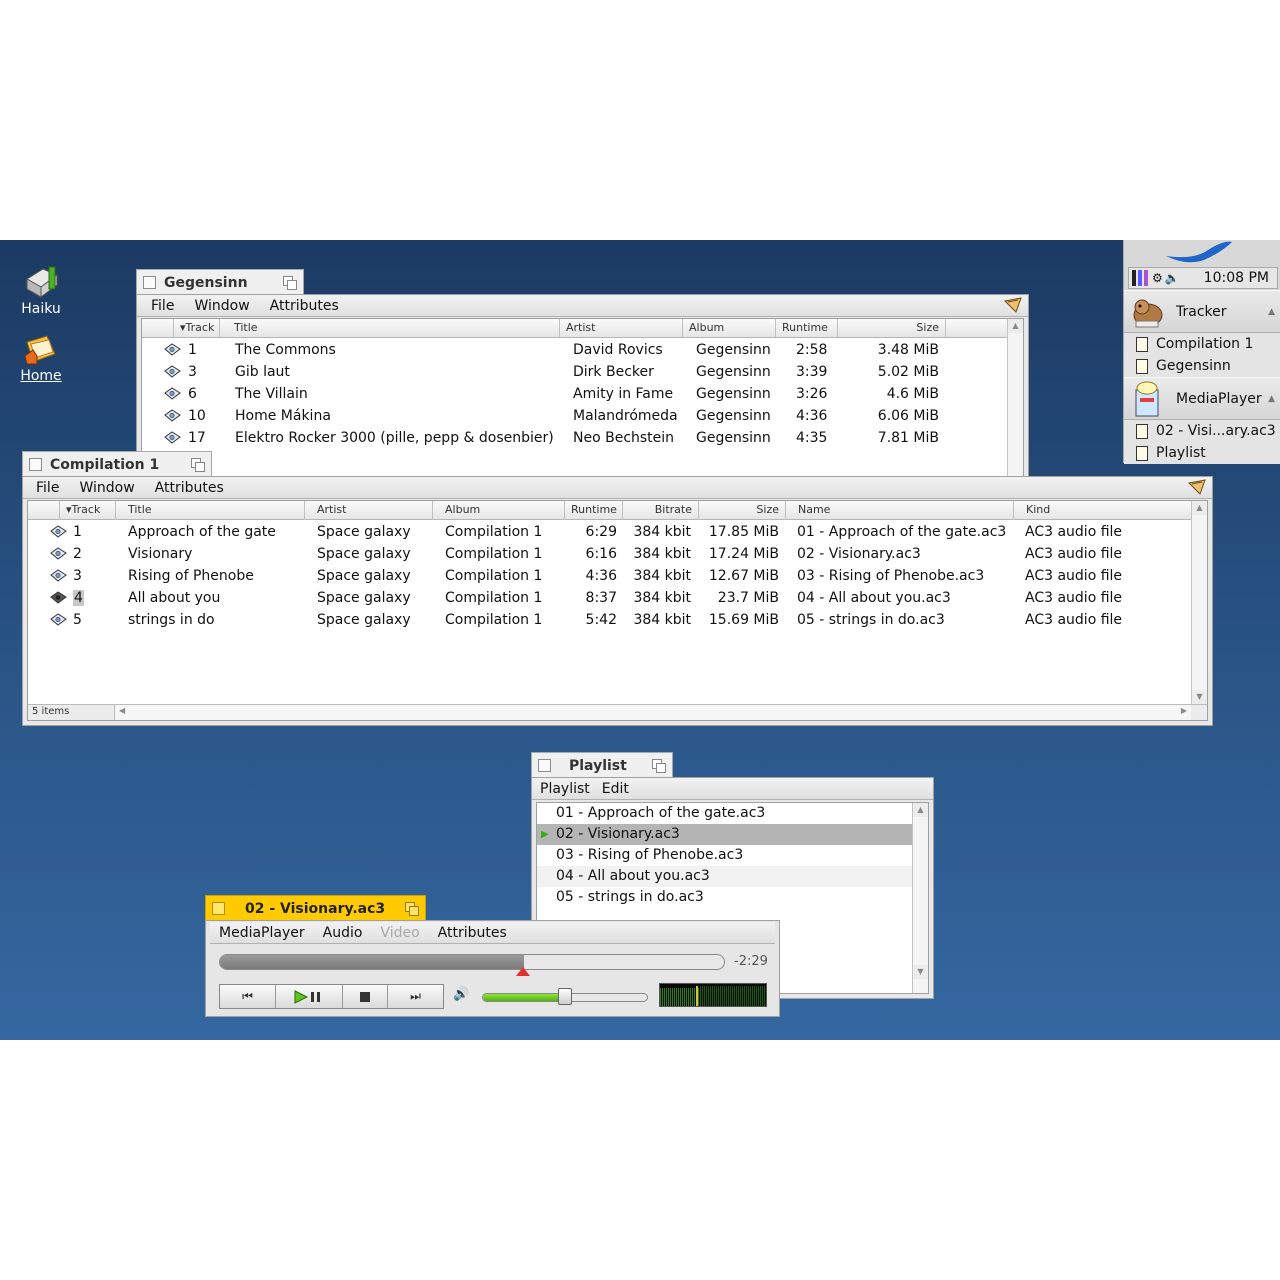  What do you see at coordinates (415, 996) in the screenshot?
I see `skip-forward-button: ⏭` at bounding box center [415, 996].